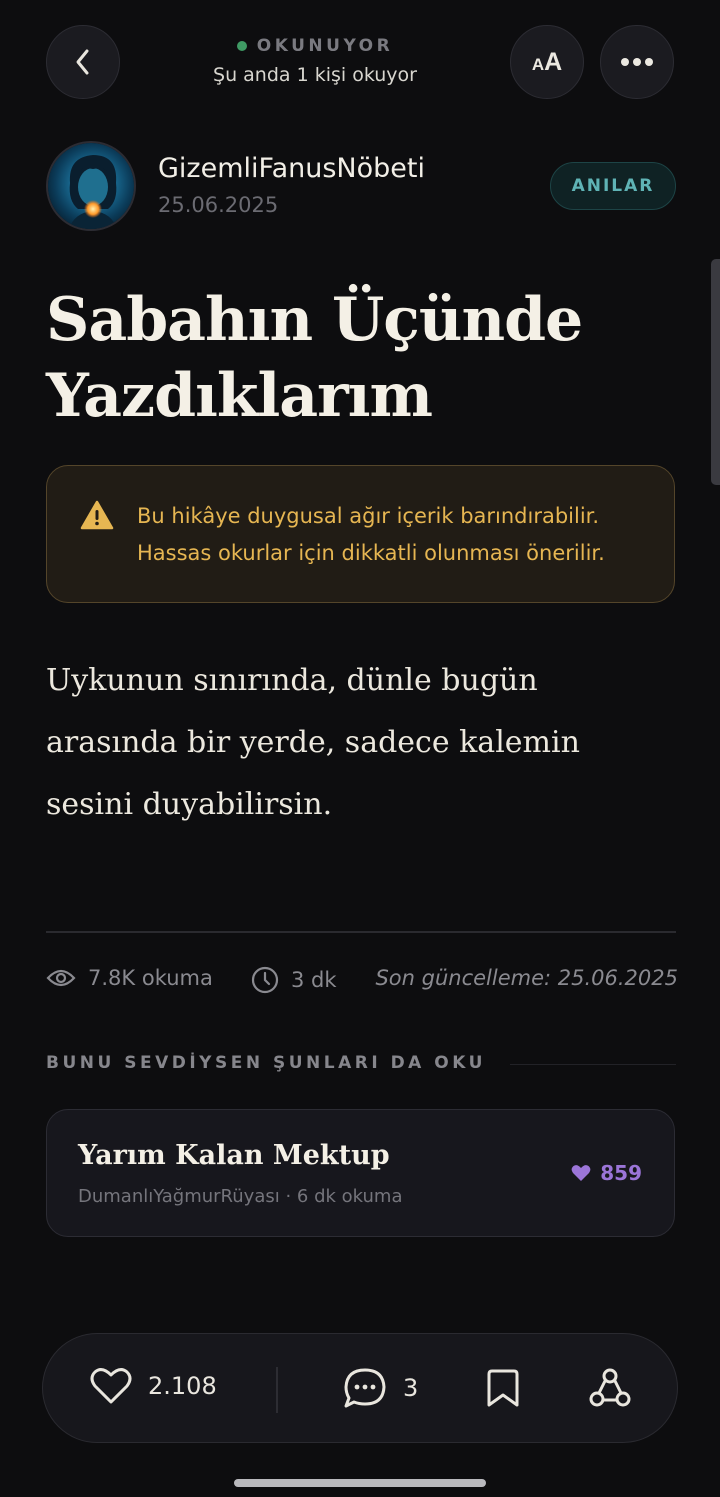 This screenshot has height=1497, width=720. What do you see at coordinates (234, 1155) in the screenshot?
I see `recommended-story-title: Yarım Kalan Mektup` at bounding box center [234, 1155].